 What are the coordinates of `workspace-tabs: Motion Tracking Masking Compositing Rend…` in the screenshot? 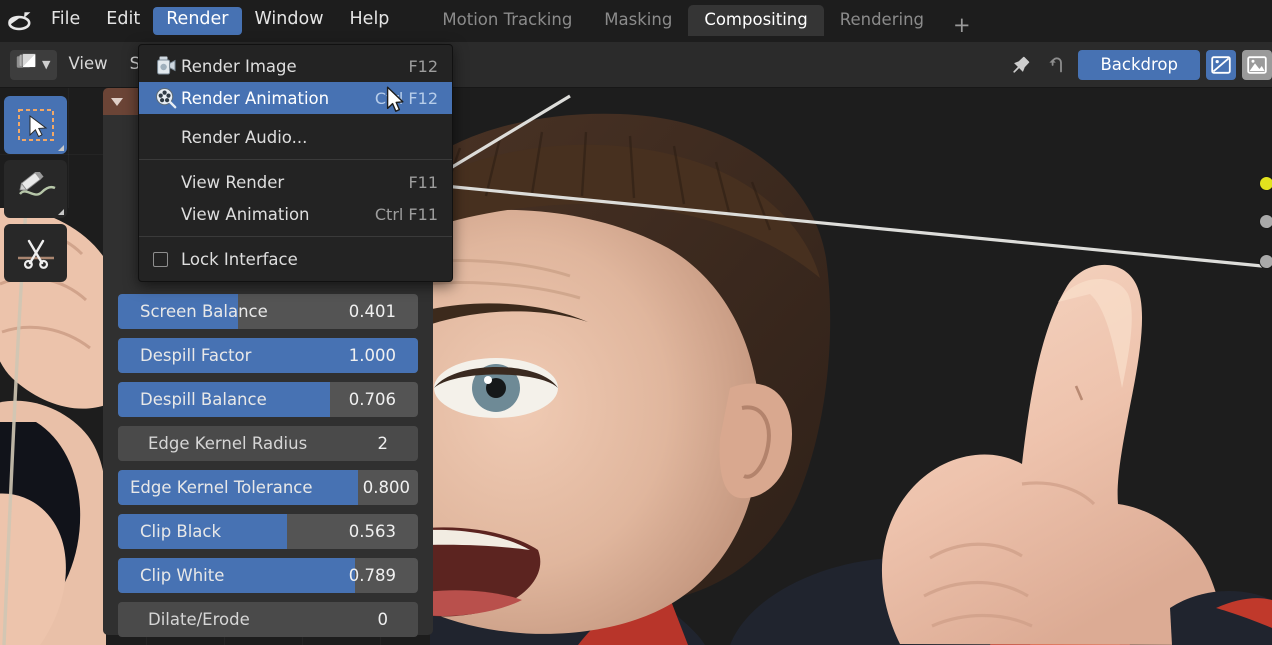 It's located at (704, 21).